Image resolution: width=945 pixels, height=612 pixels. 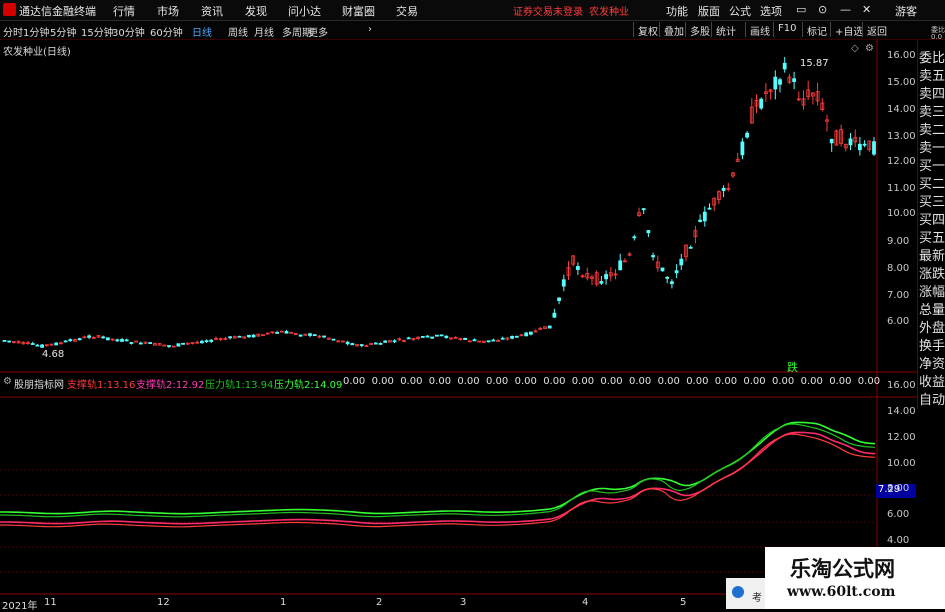 I want to click on menu-trade: 交易, so click(x=407, y=11).